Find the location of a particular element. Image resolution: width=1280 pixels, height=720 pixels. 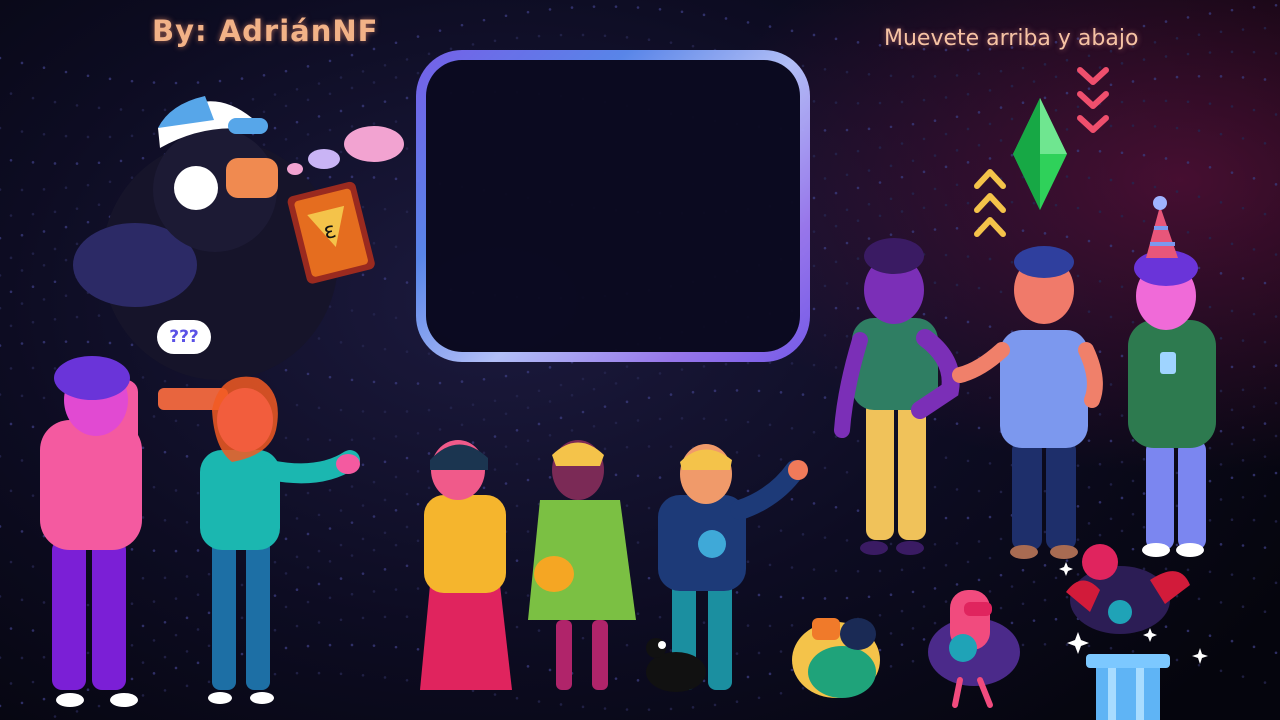

question-bubble: ??? is located at coordinates (184, 337).